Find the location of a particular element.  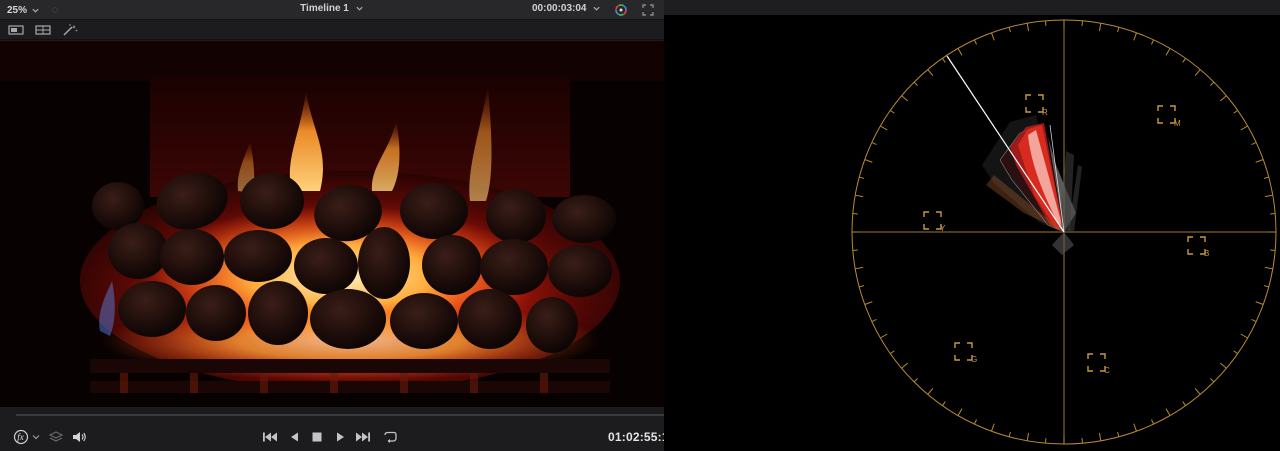

play-icon is located at coordinates (340, 437).